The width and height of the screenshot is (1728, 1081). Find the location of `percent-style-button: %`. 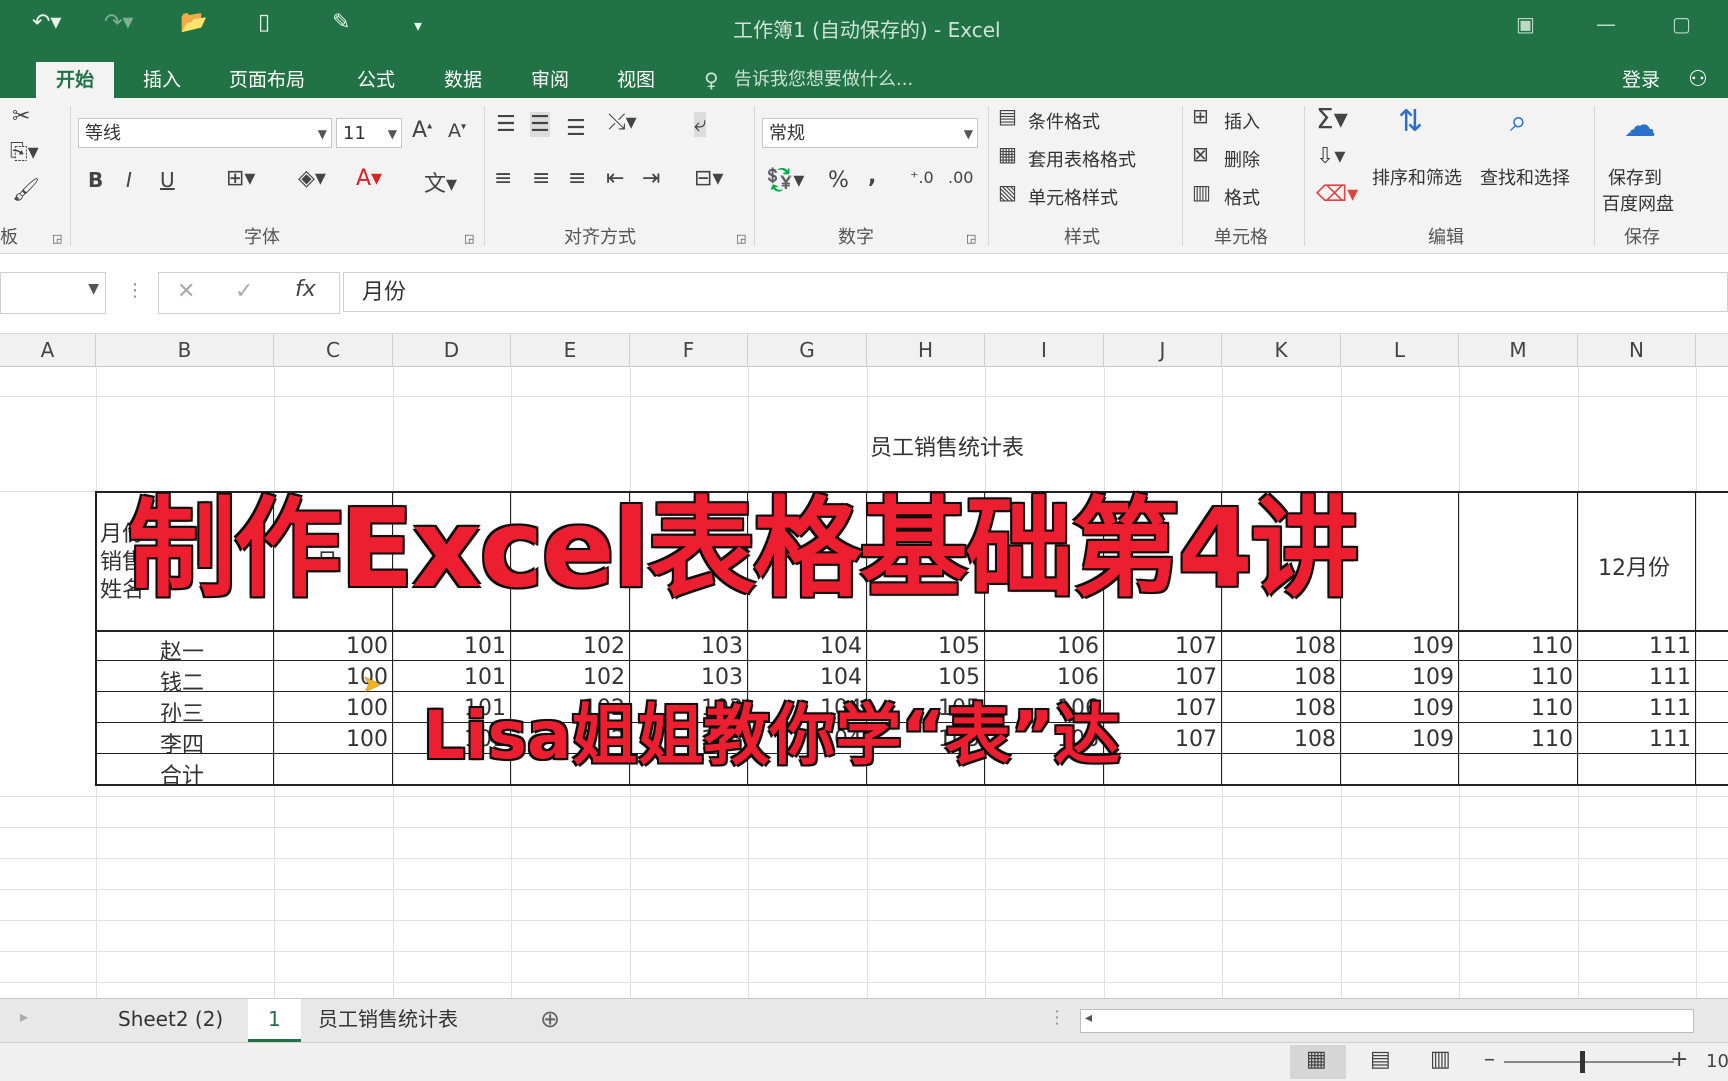

percent-style-button: % is located at coordinates (838, 180).